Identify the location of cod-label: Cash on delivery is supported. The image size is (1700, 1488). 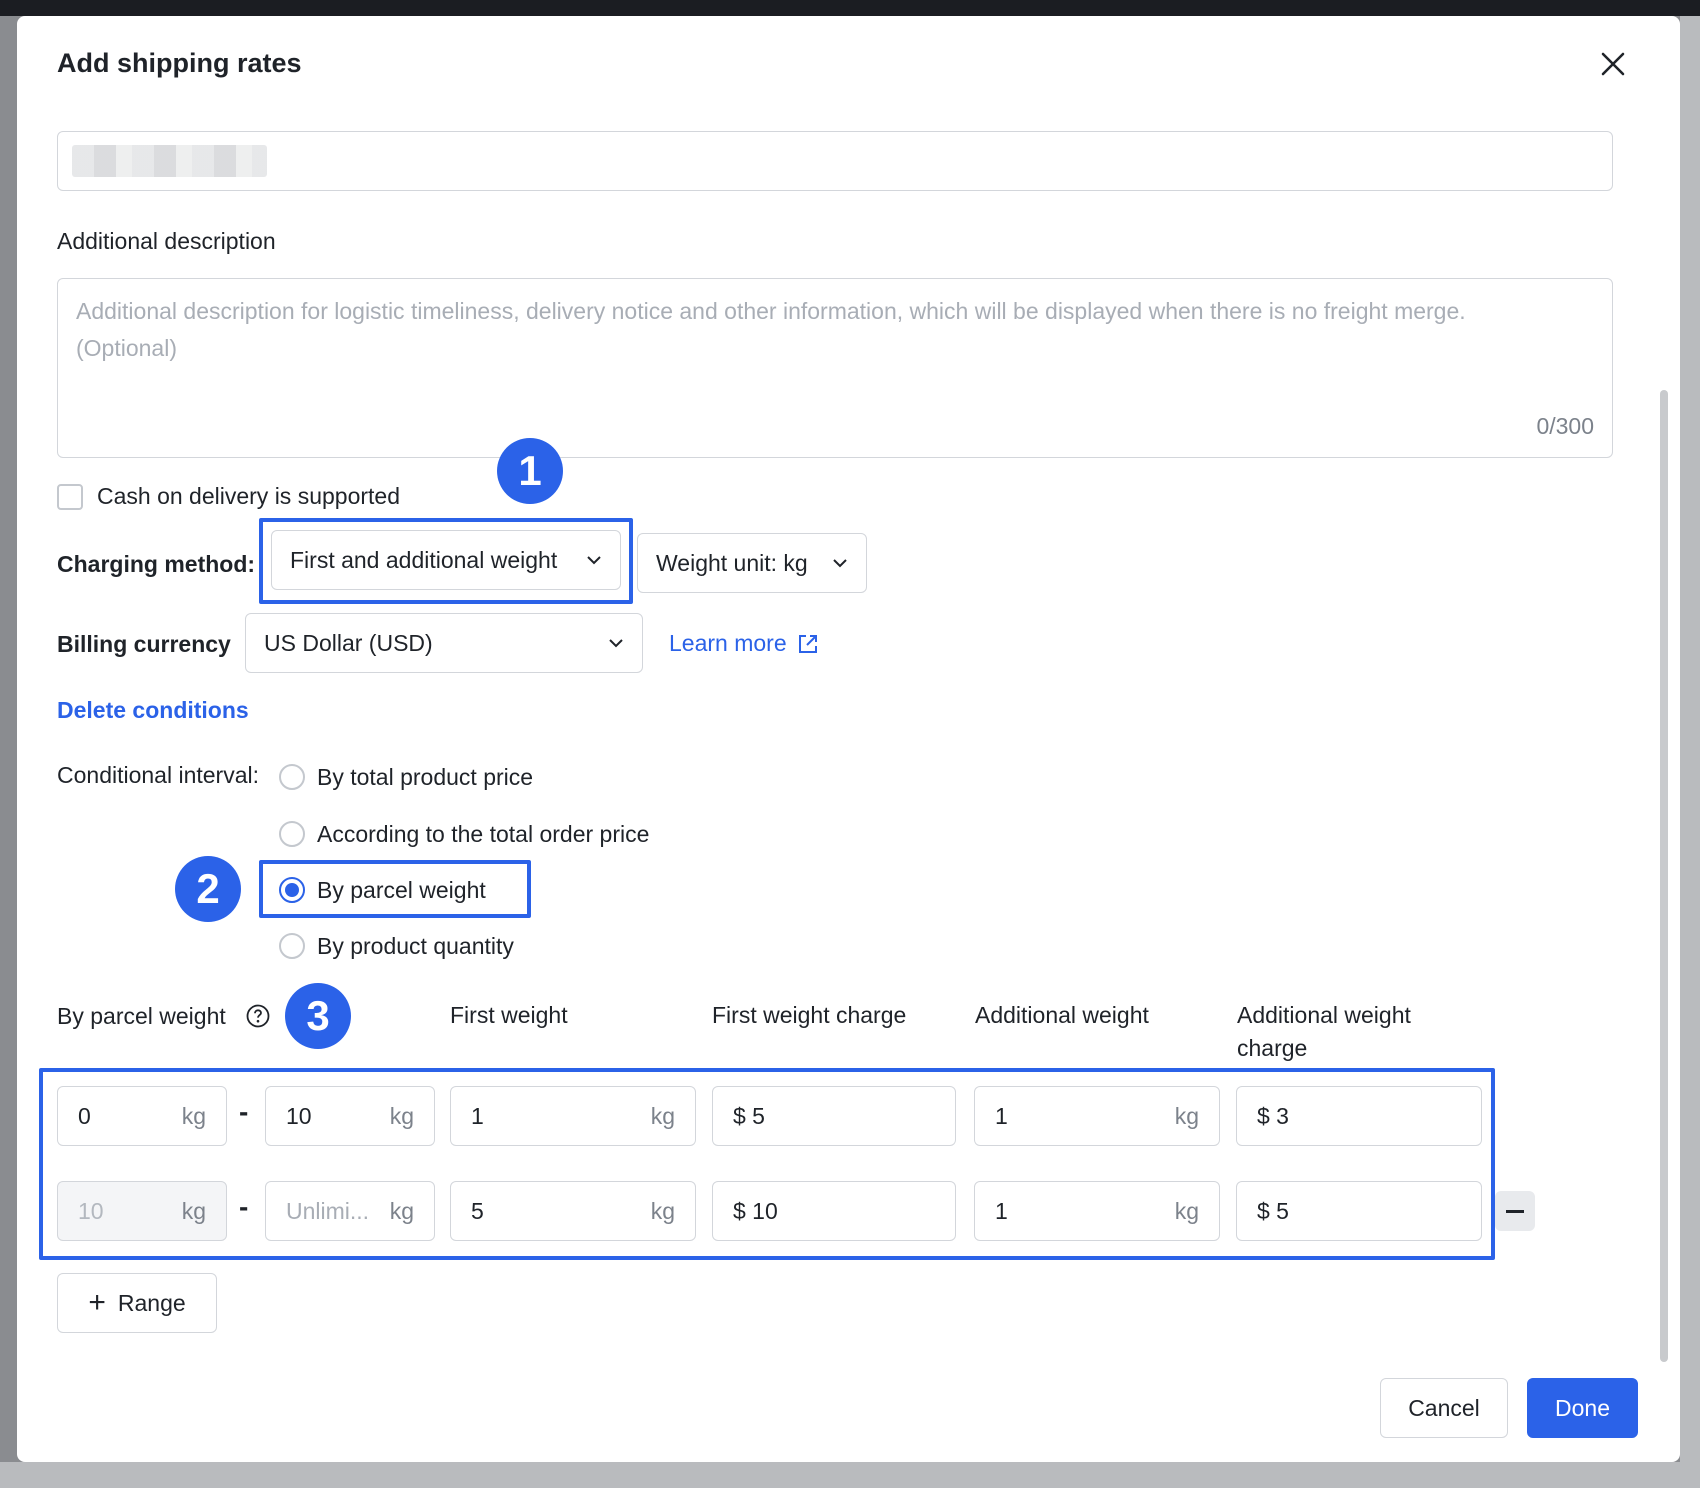
(248, 496).